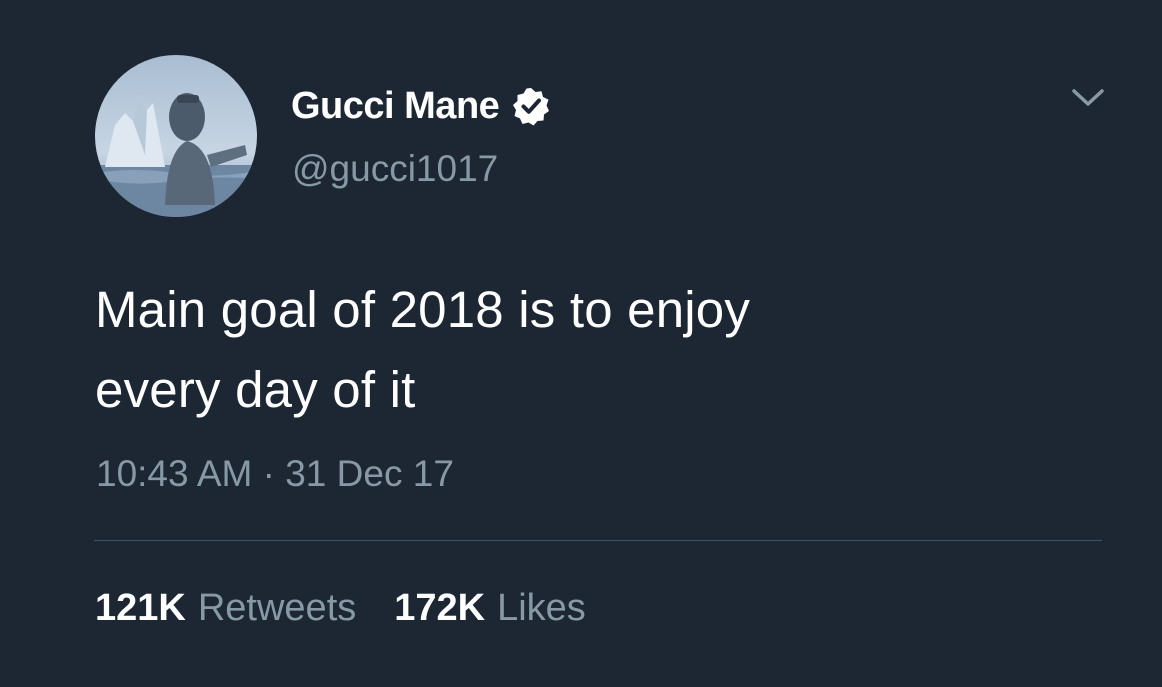 This screenshot has width=1162, height=687. What do you see at coordinates (140, 608) in the screenshot?
I see `retweets-count: 121K` at bounding box center [140, 608].